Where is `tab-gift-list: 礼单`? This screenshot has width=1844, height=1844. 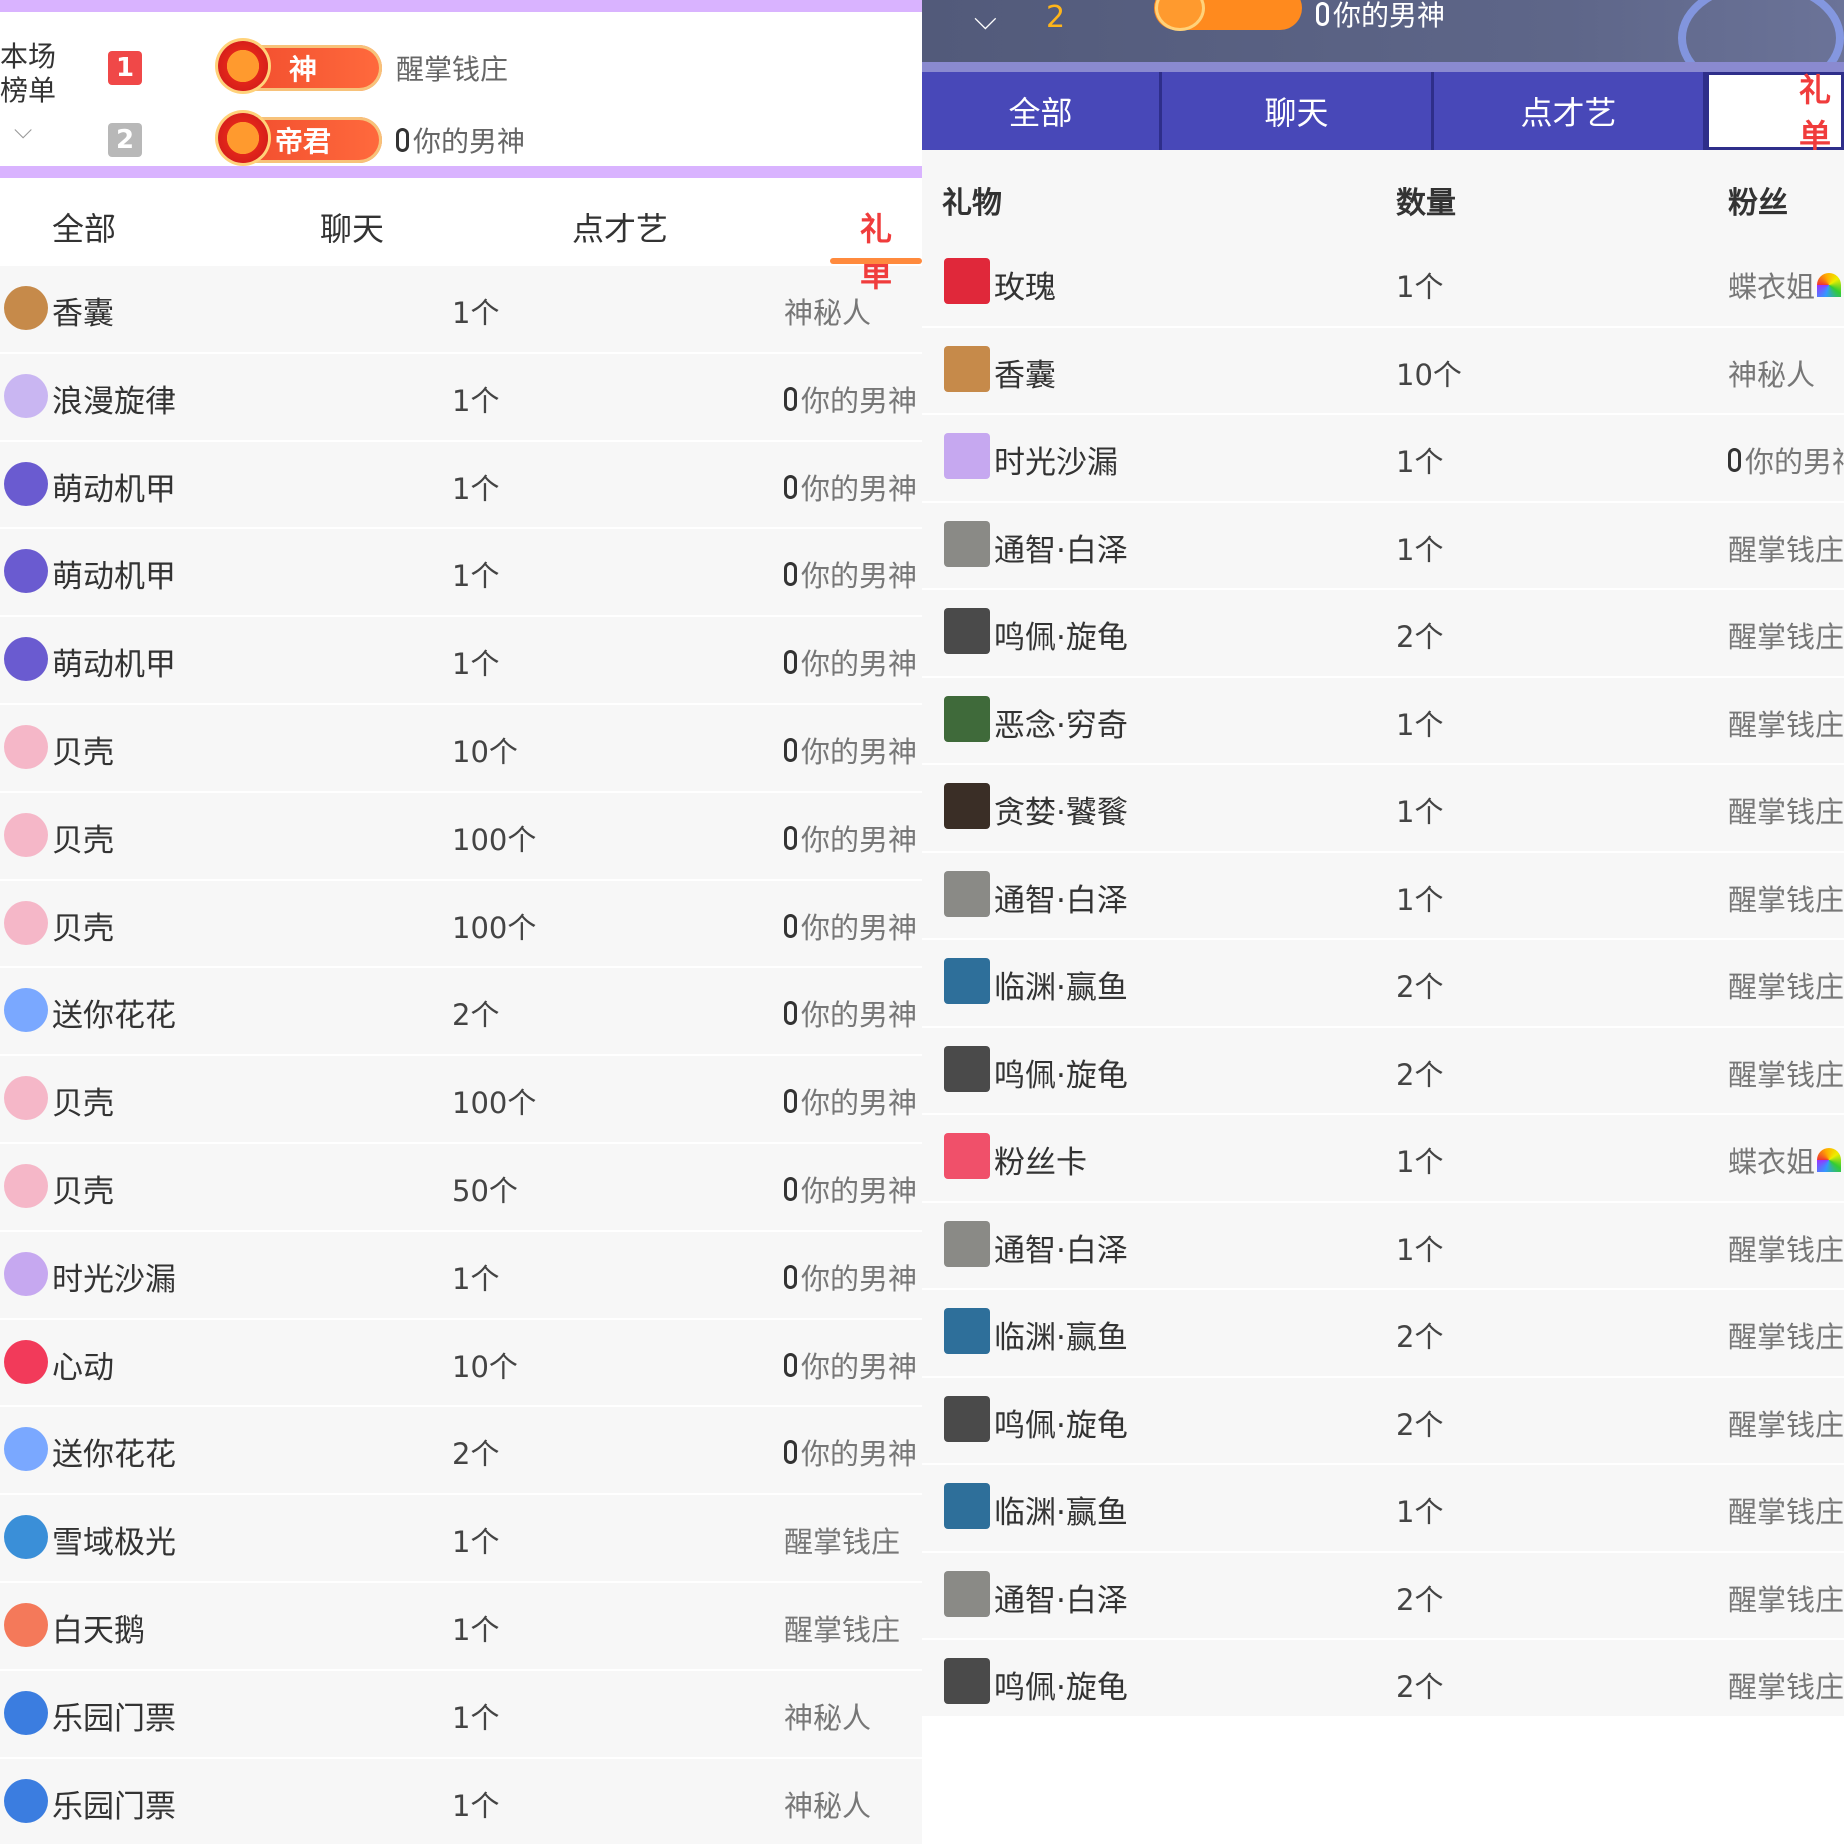 tab-gift-list: 礼单 is located at coordinates (1775, 113).